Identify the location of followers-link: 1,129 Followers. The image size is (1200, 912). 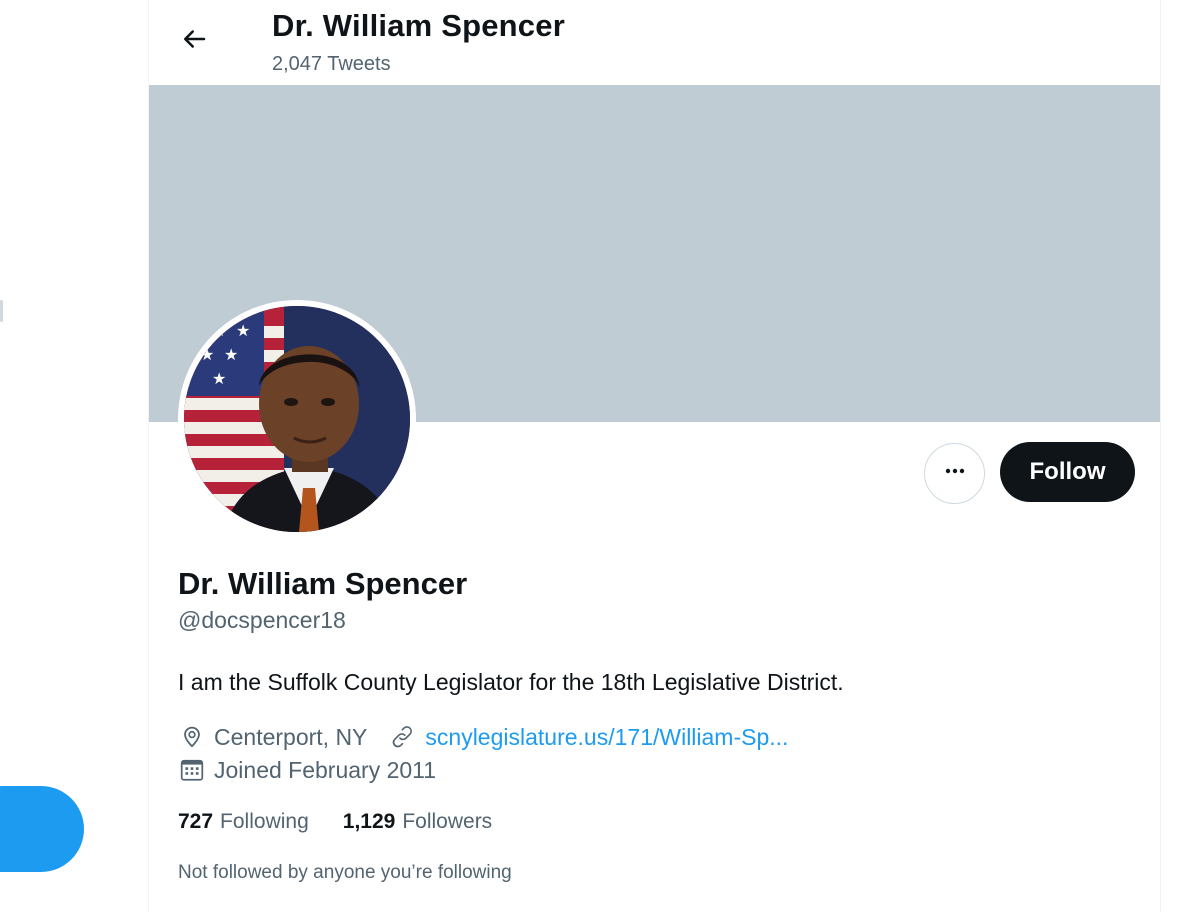
(417, 822).